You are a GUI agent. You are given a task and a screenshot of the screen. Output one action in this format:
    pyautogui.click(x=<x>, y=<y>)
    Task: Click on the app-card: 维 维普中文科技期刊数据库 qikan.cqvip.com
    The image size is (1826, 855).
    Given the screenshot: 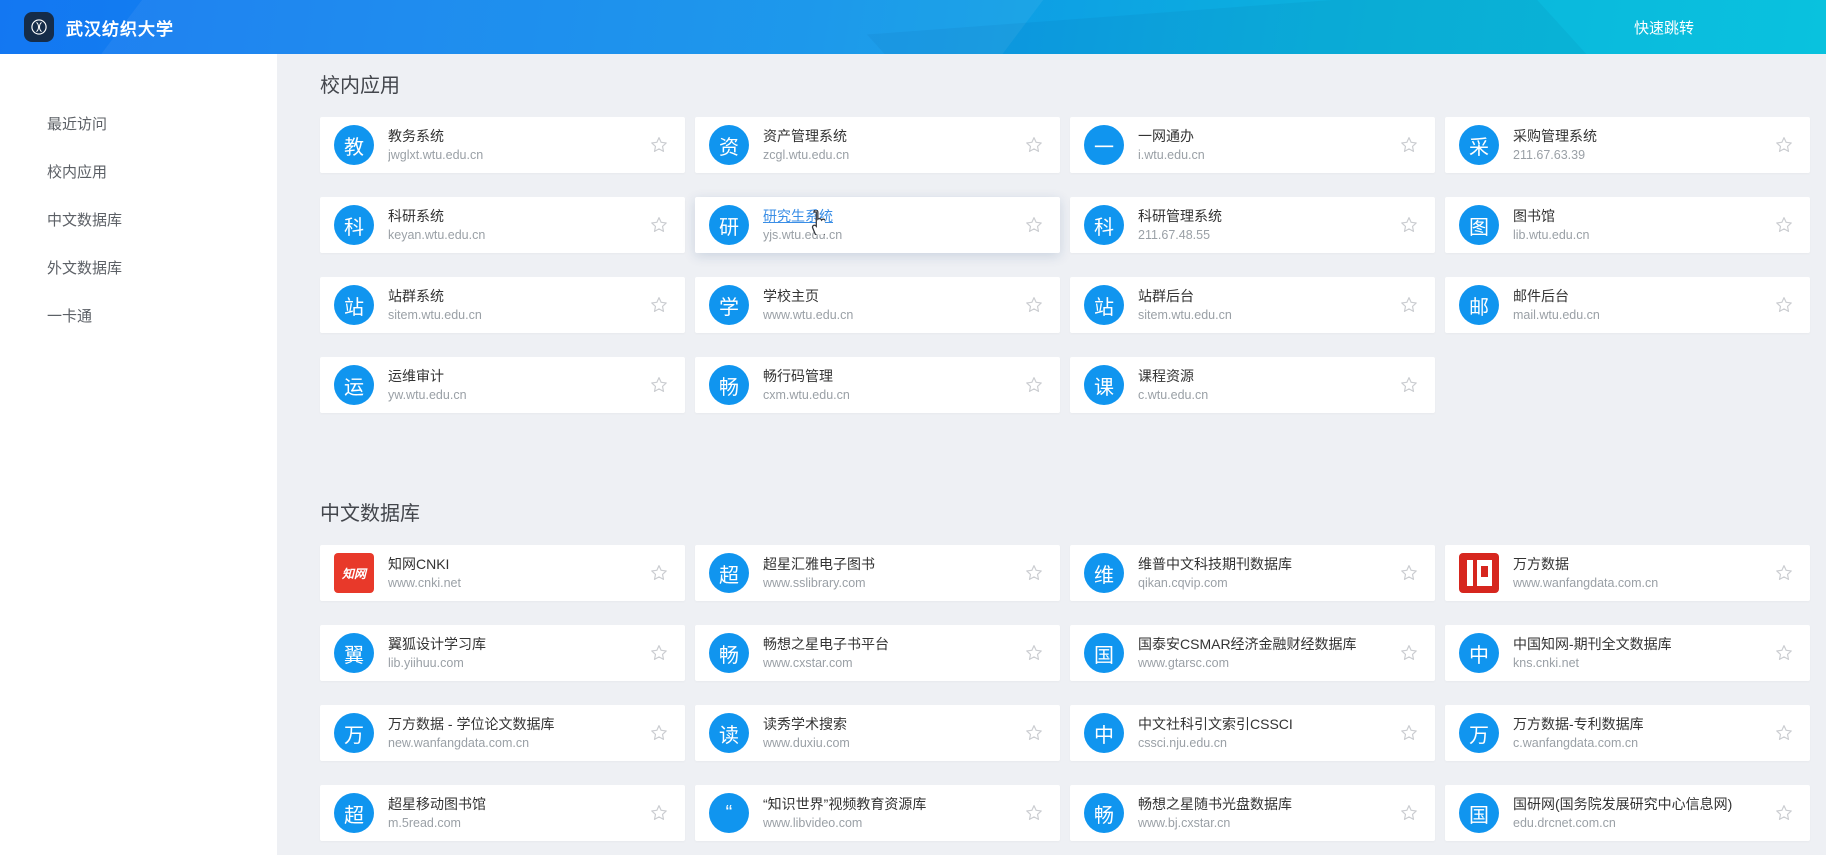 What is the action you would take?
    pyautogui.click(x=1252, y=573)
    